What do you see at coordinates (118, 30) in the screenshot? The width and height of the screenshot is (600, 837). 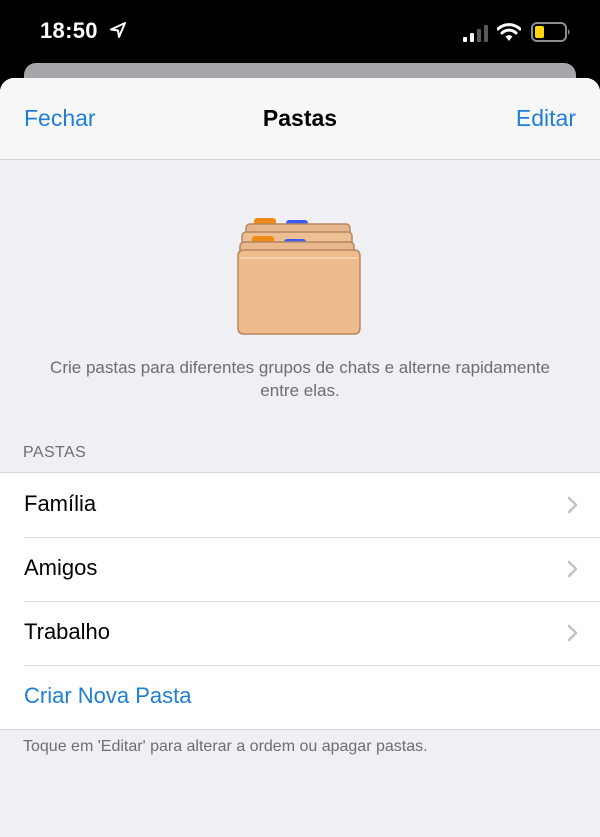 I see `location-arrow-icon` at bounding box center [118, 30].